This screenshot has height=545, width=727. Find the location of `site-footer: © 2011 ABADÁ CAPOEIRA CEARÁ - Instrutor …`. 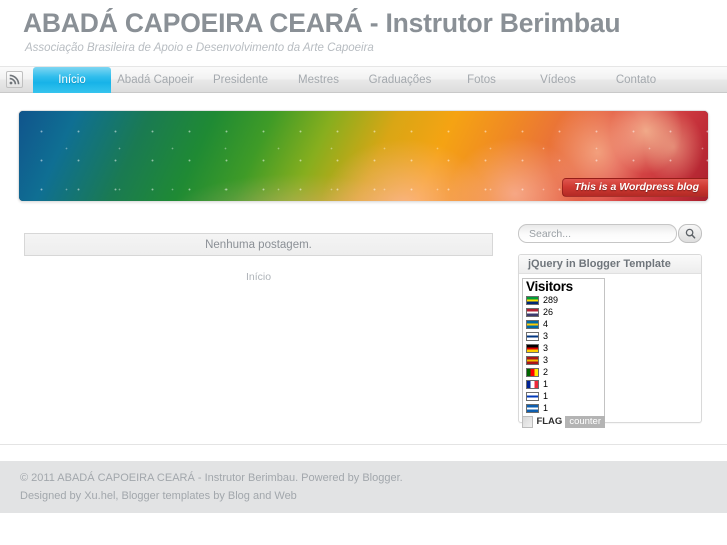

site-footer: © 2011 ABADÁ CAPOEIRA CEARÁ - Instrutor … is located at coordinates (363, 487).